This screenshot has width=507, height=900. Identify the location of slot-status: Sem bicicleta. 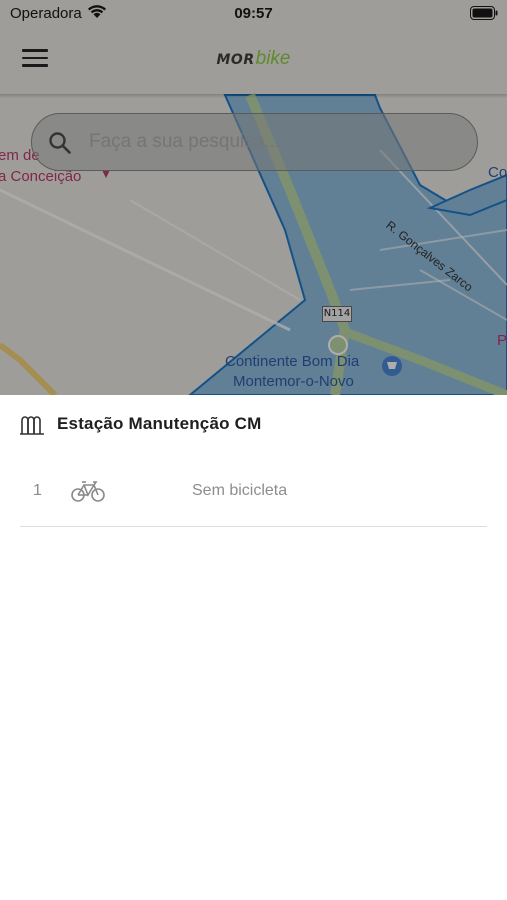
(240, 490).